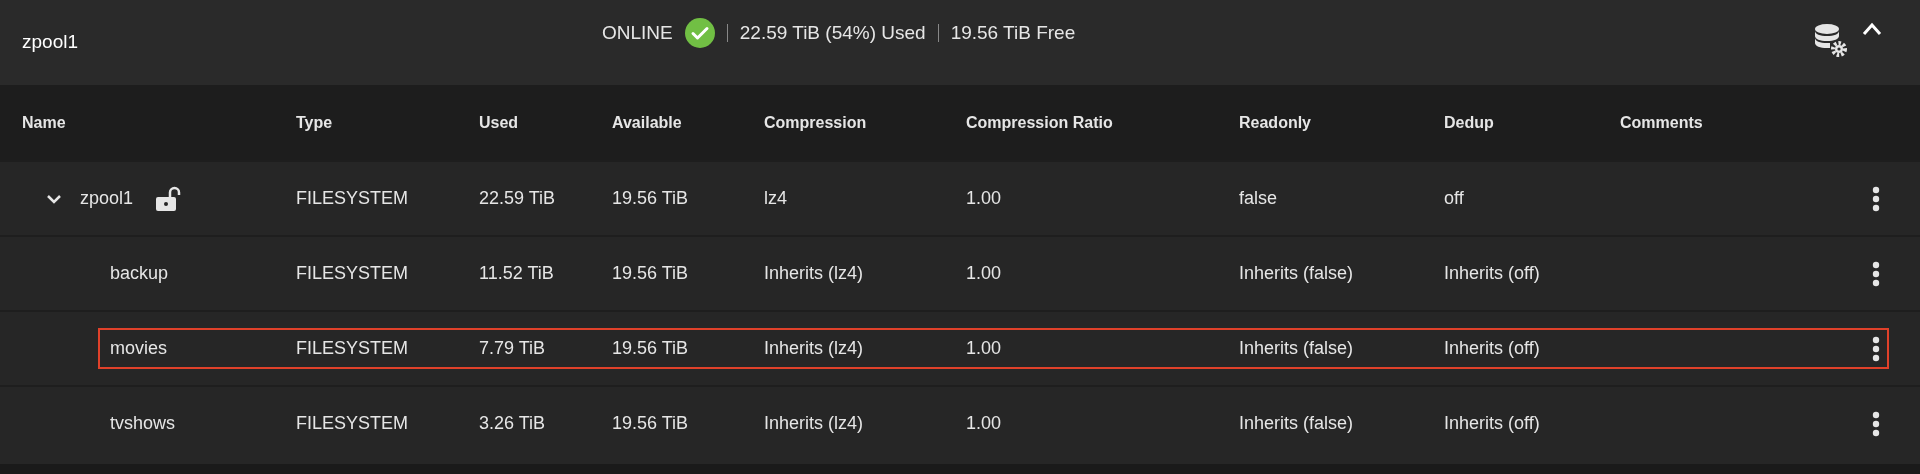 Image resolution: width=1920 pixels, height=474 pixels. What do you see at coordinates (1259, 198) in the screenshot?
I see `table-cell-text: false` at bounding box center [1259, 198].